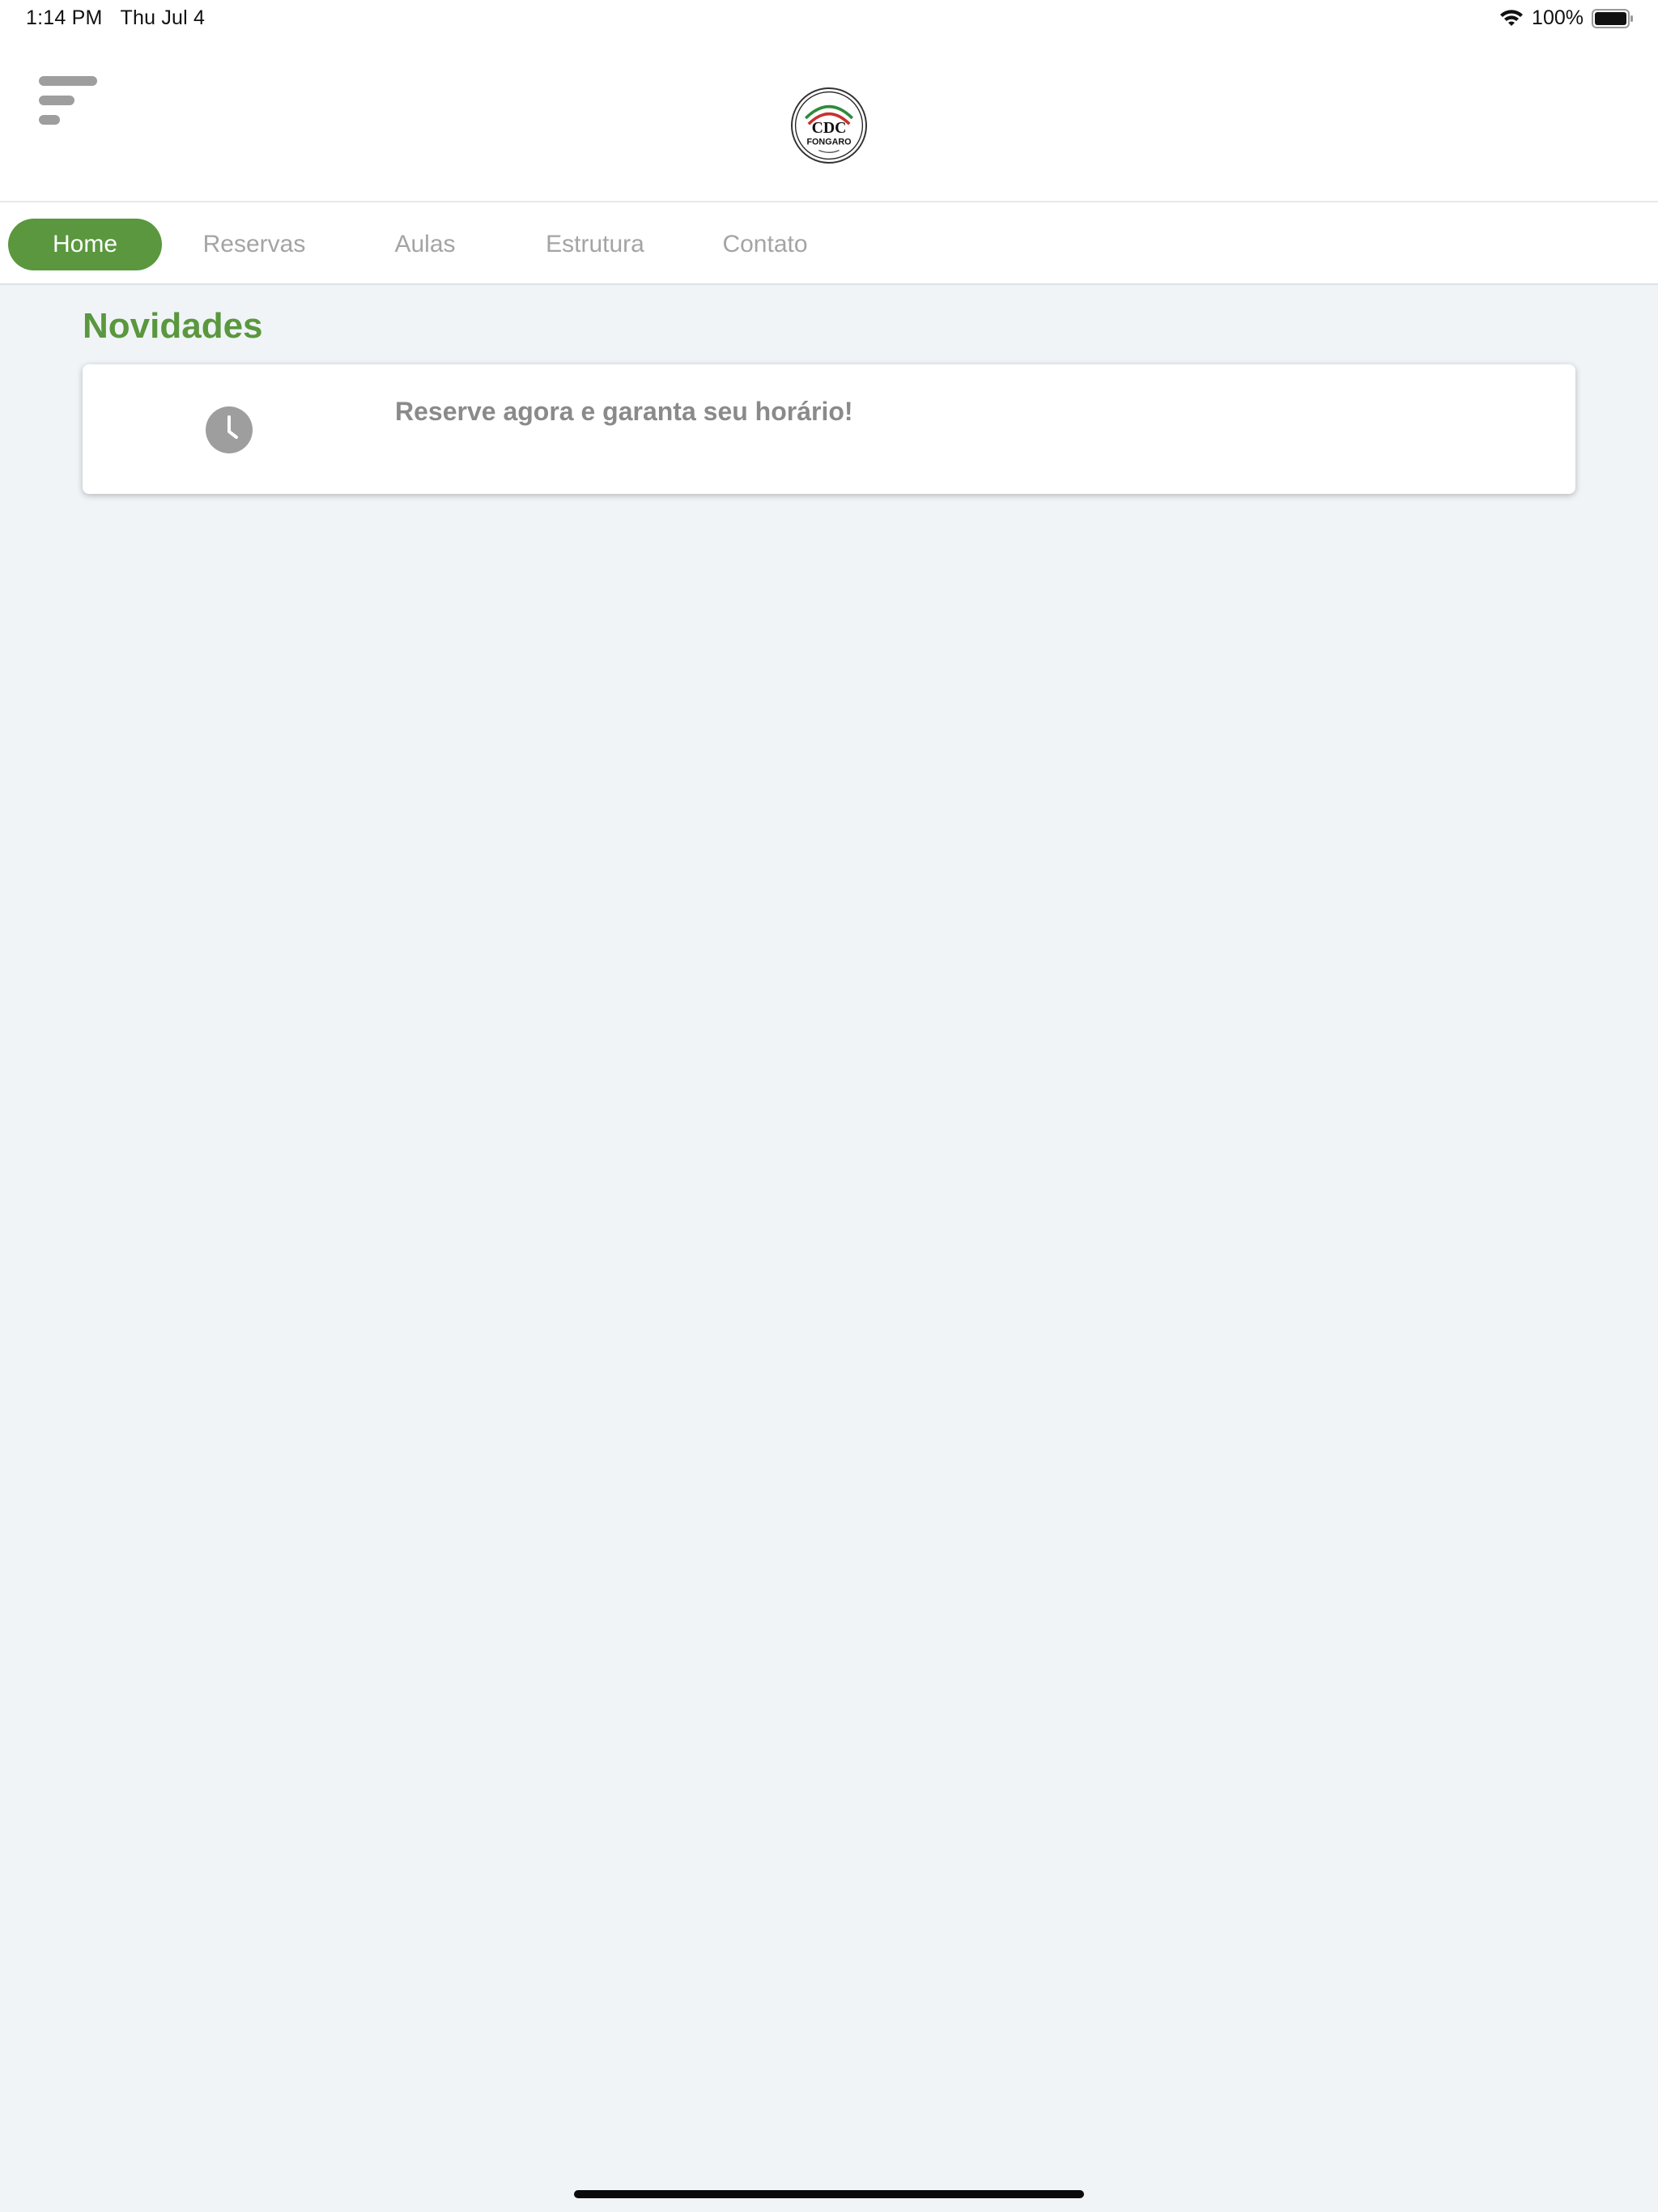  What do you see at coordinates (163, 18) in the screenshot?
I see `status-date: Thu Jul 4` at bounding box center [163, 18].